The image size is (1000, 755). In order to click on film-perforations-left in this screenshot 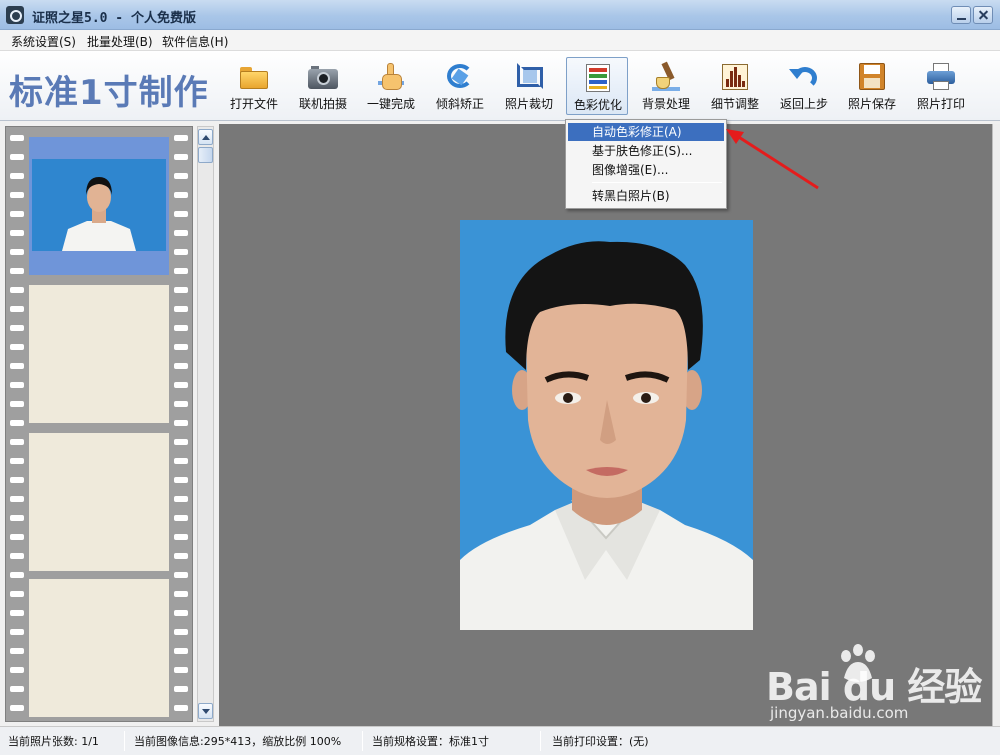, I will do `click(17, 424)`.